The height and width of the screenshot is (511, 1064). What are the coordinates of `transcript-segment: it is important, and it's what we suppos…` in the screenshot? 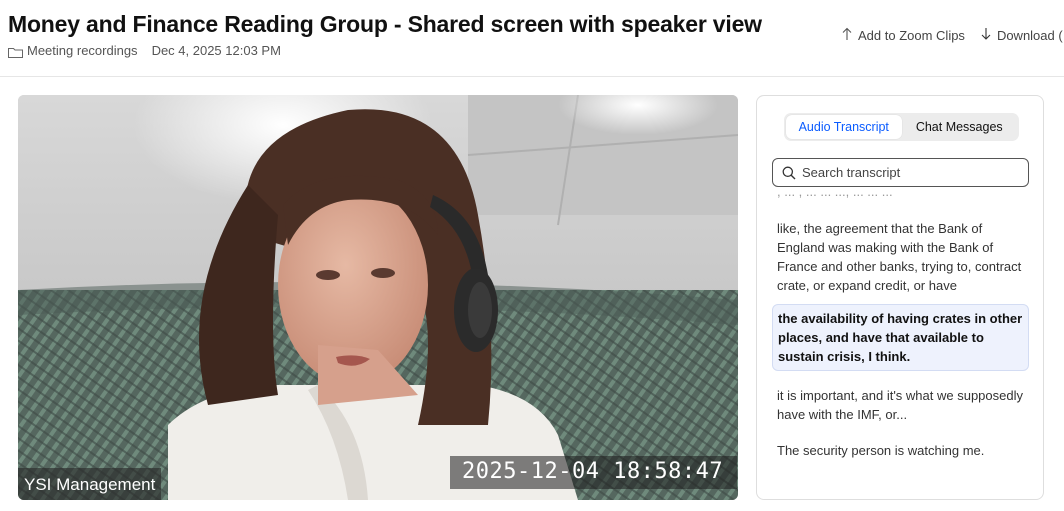 It's located at (900, 405).